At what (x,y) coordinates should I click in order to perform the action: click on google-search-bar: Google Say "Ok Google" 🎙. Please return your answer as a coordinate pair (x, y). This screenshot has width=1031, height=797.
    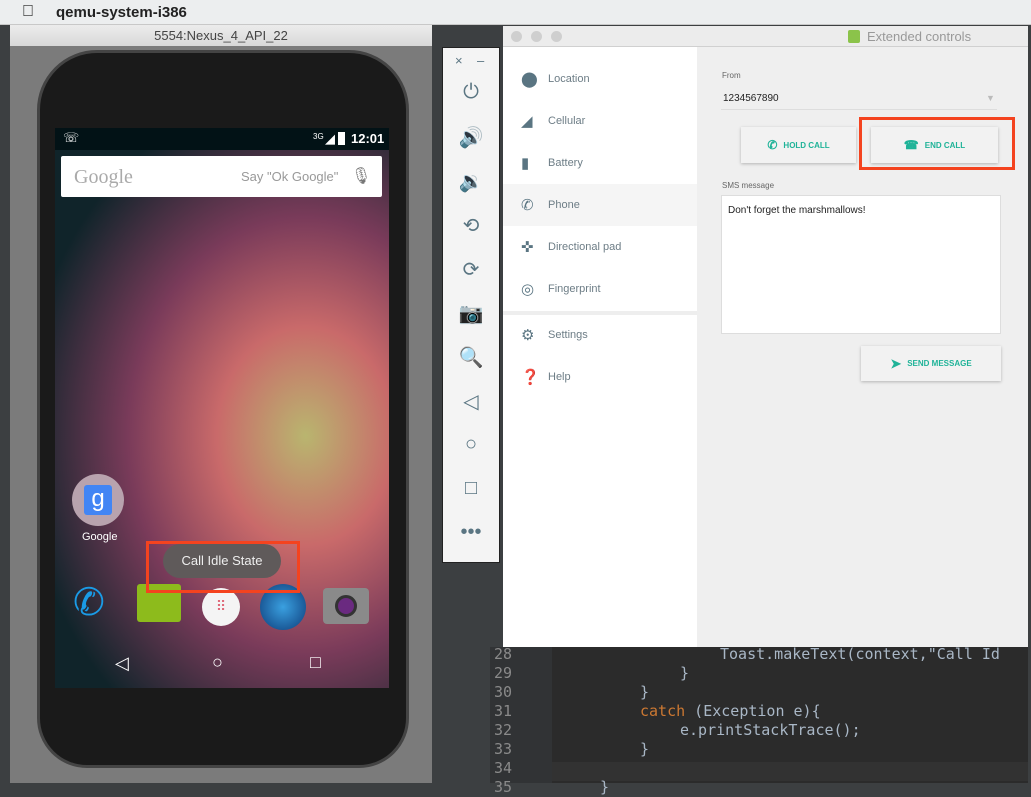
    Looking at the image, I should click on (221, 176).